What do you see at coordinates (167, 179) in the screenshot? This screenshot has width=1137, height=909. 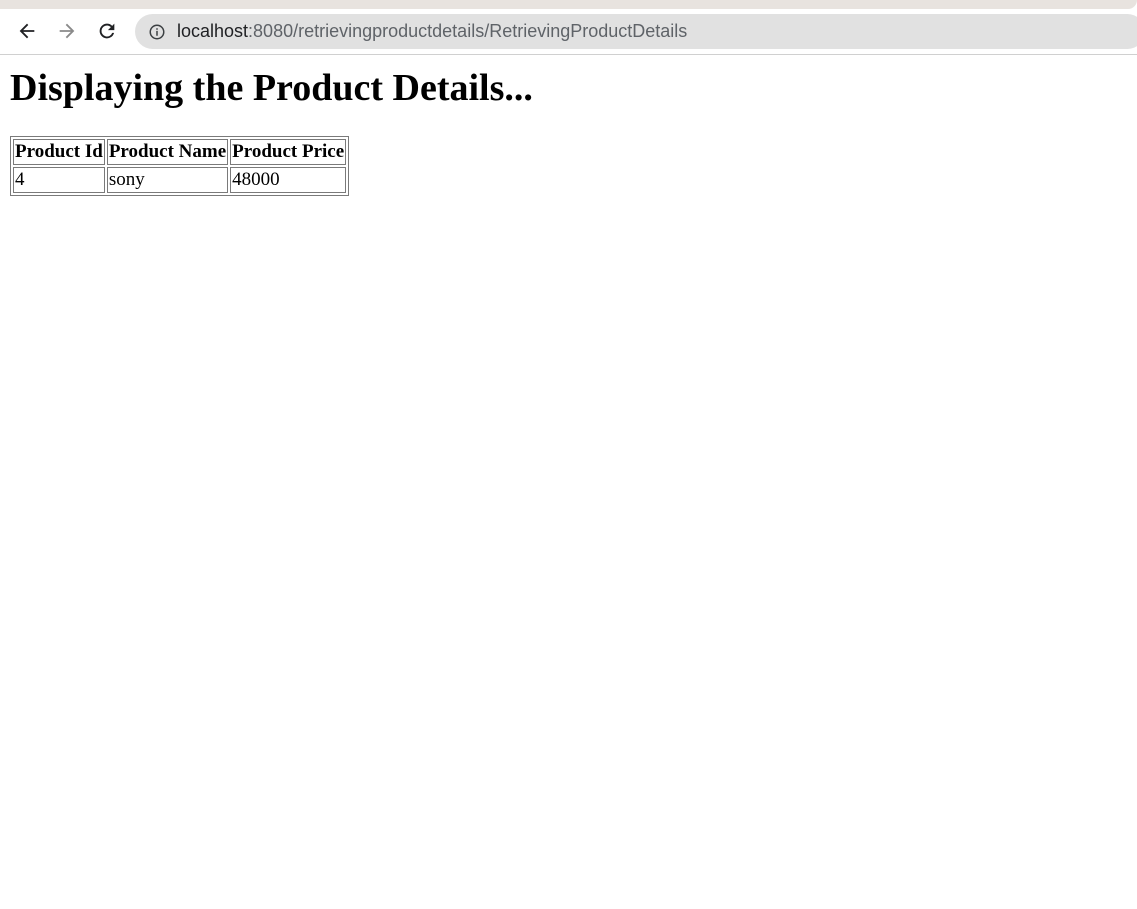 I see `cell-product-name: sony` at bounding box center [167, 179].